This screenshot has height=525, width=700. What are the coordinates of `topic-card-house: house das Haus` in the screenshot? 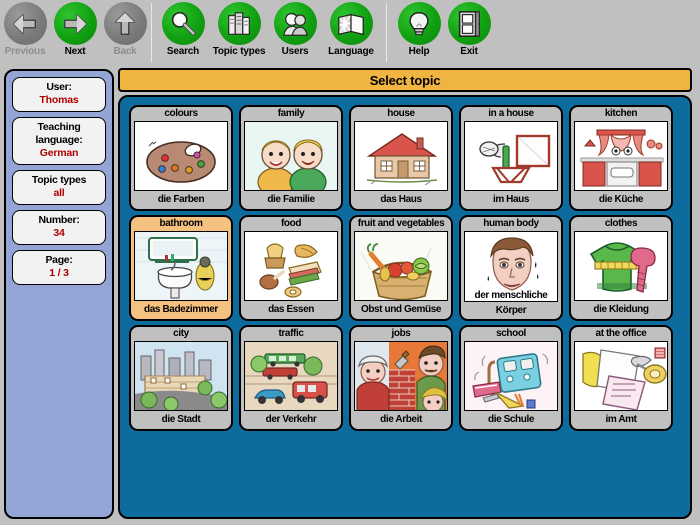 It's located at (401, 158).